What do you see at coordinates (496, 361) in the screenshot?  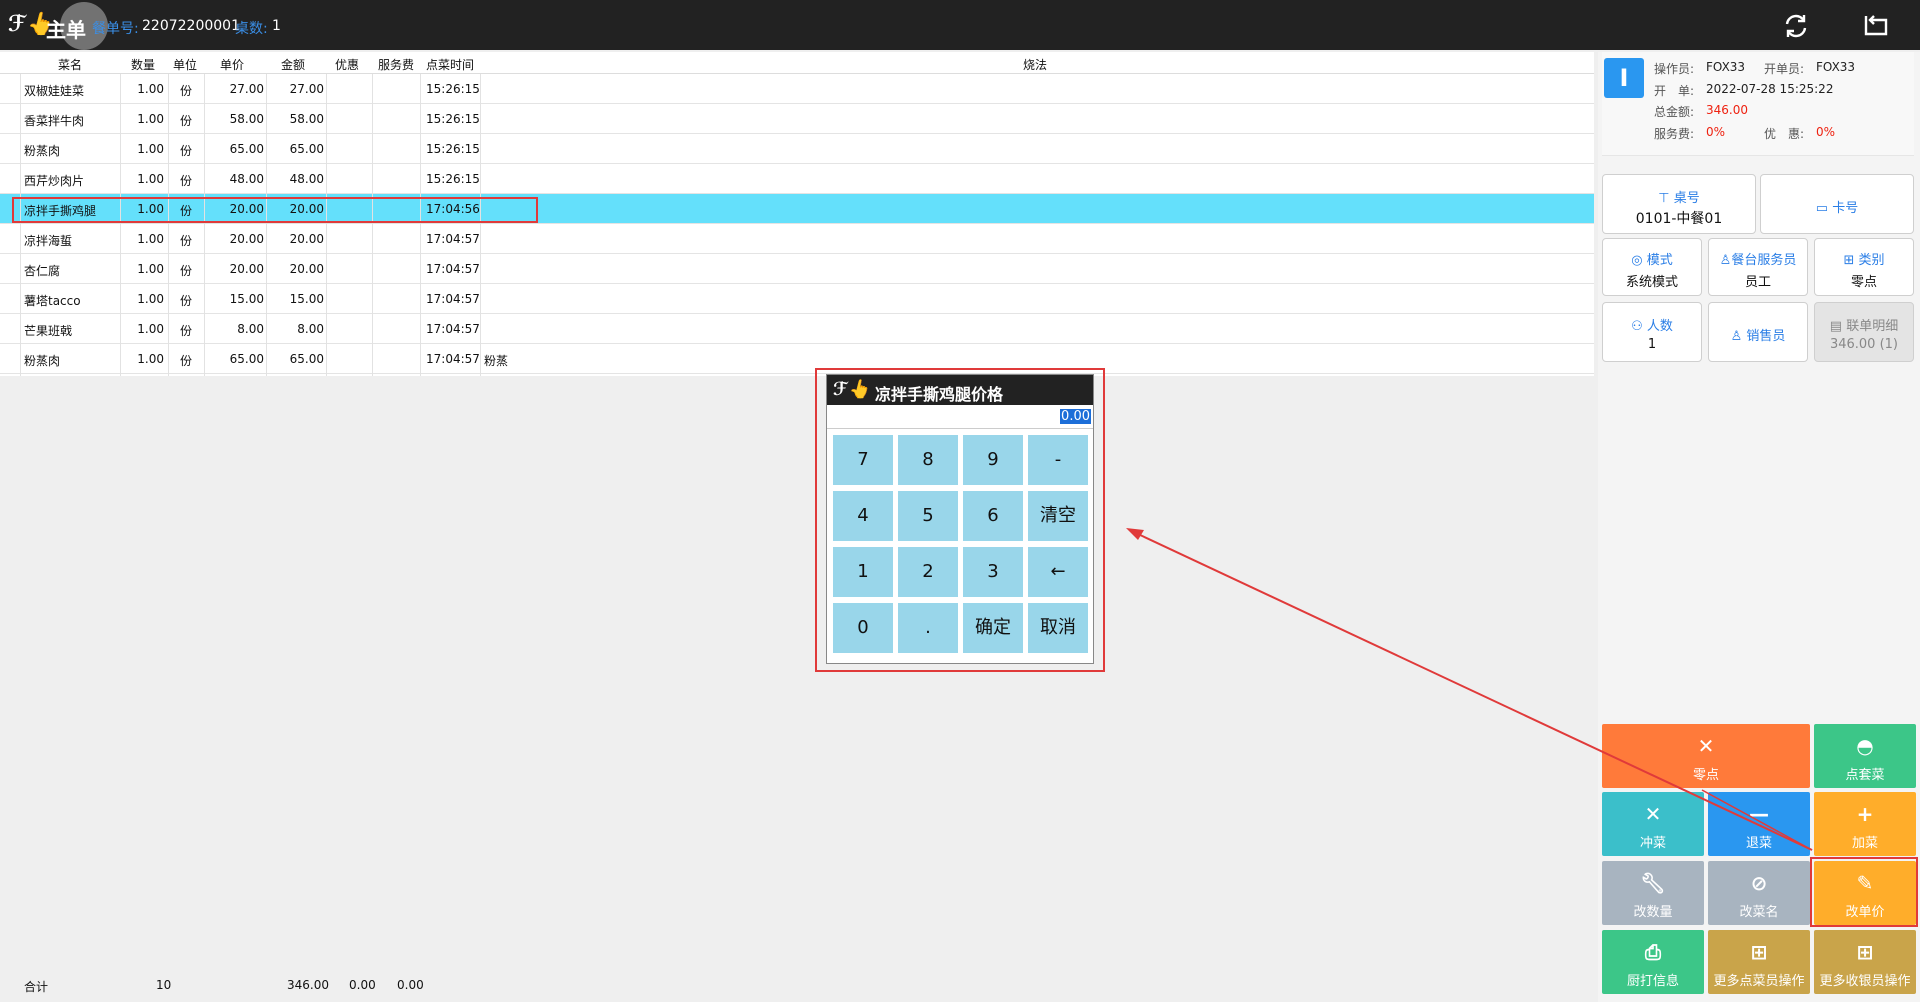 I see `cell-cooking-method: 粉蒸` at bounding box center [496, 361].